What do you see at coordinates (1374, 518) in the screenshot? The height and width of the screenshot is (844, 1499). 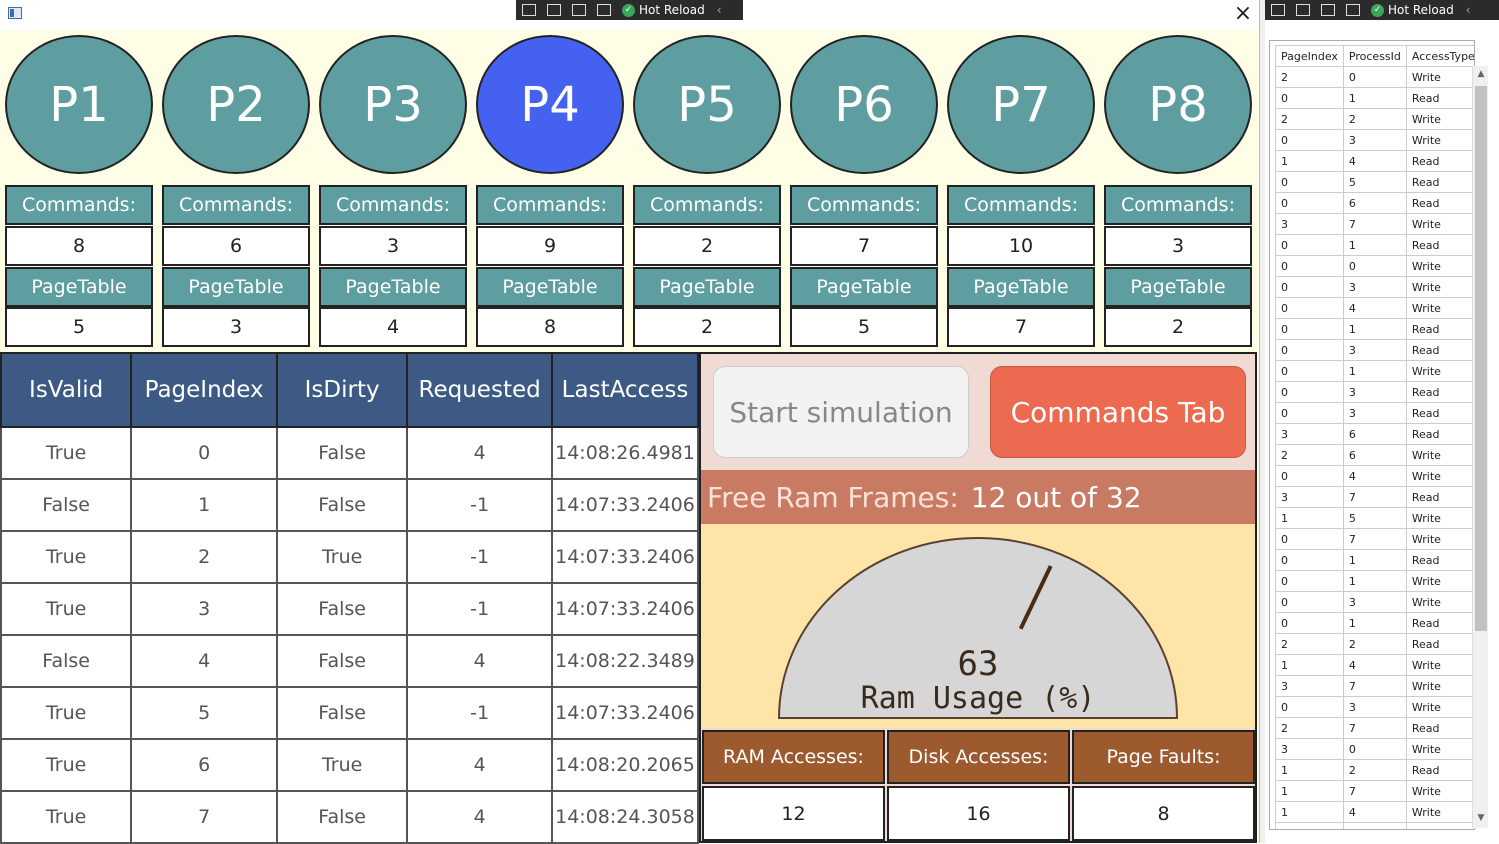 I see `access-log-row: 1 5 Write` at bounding box center [1374, 518].